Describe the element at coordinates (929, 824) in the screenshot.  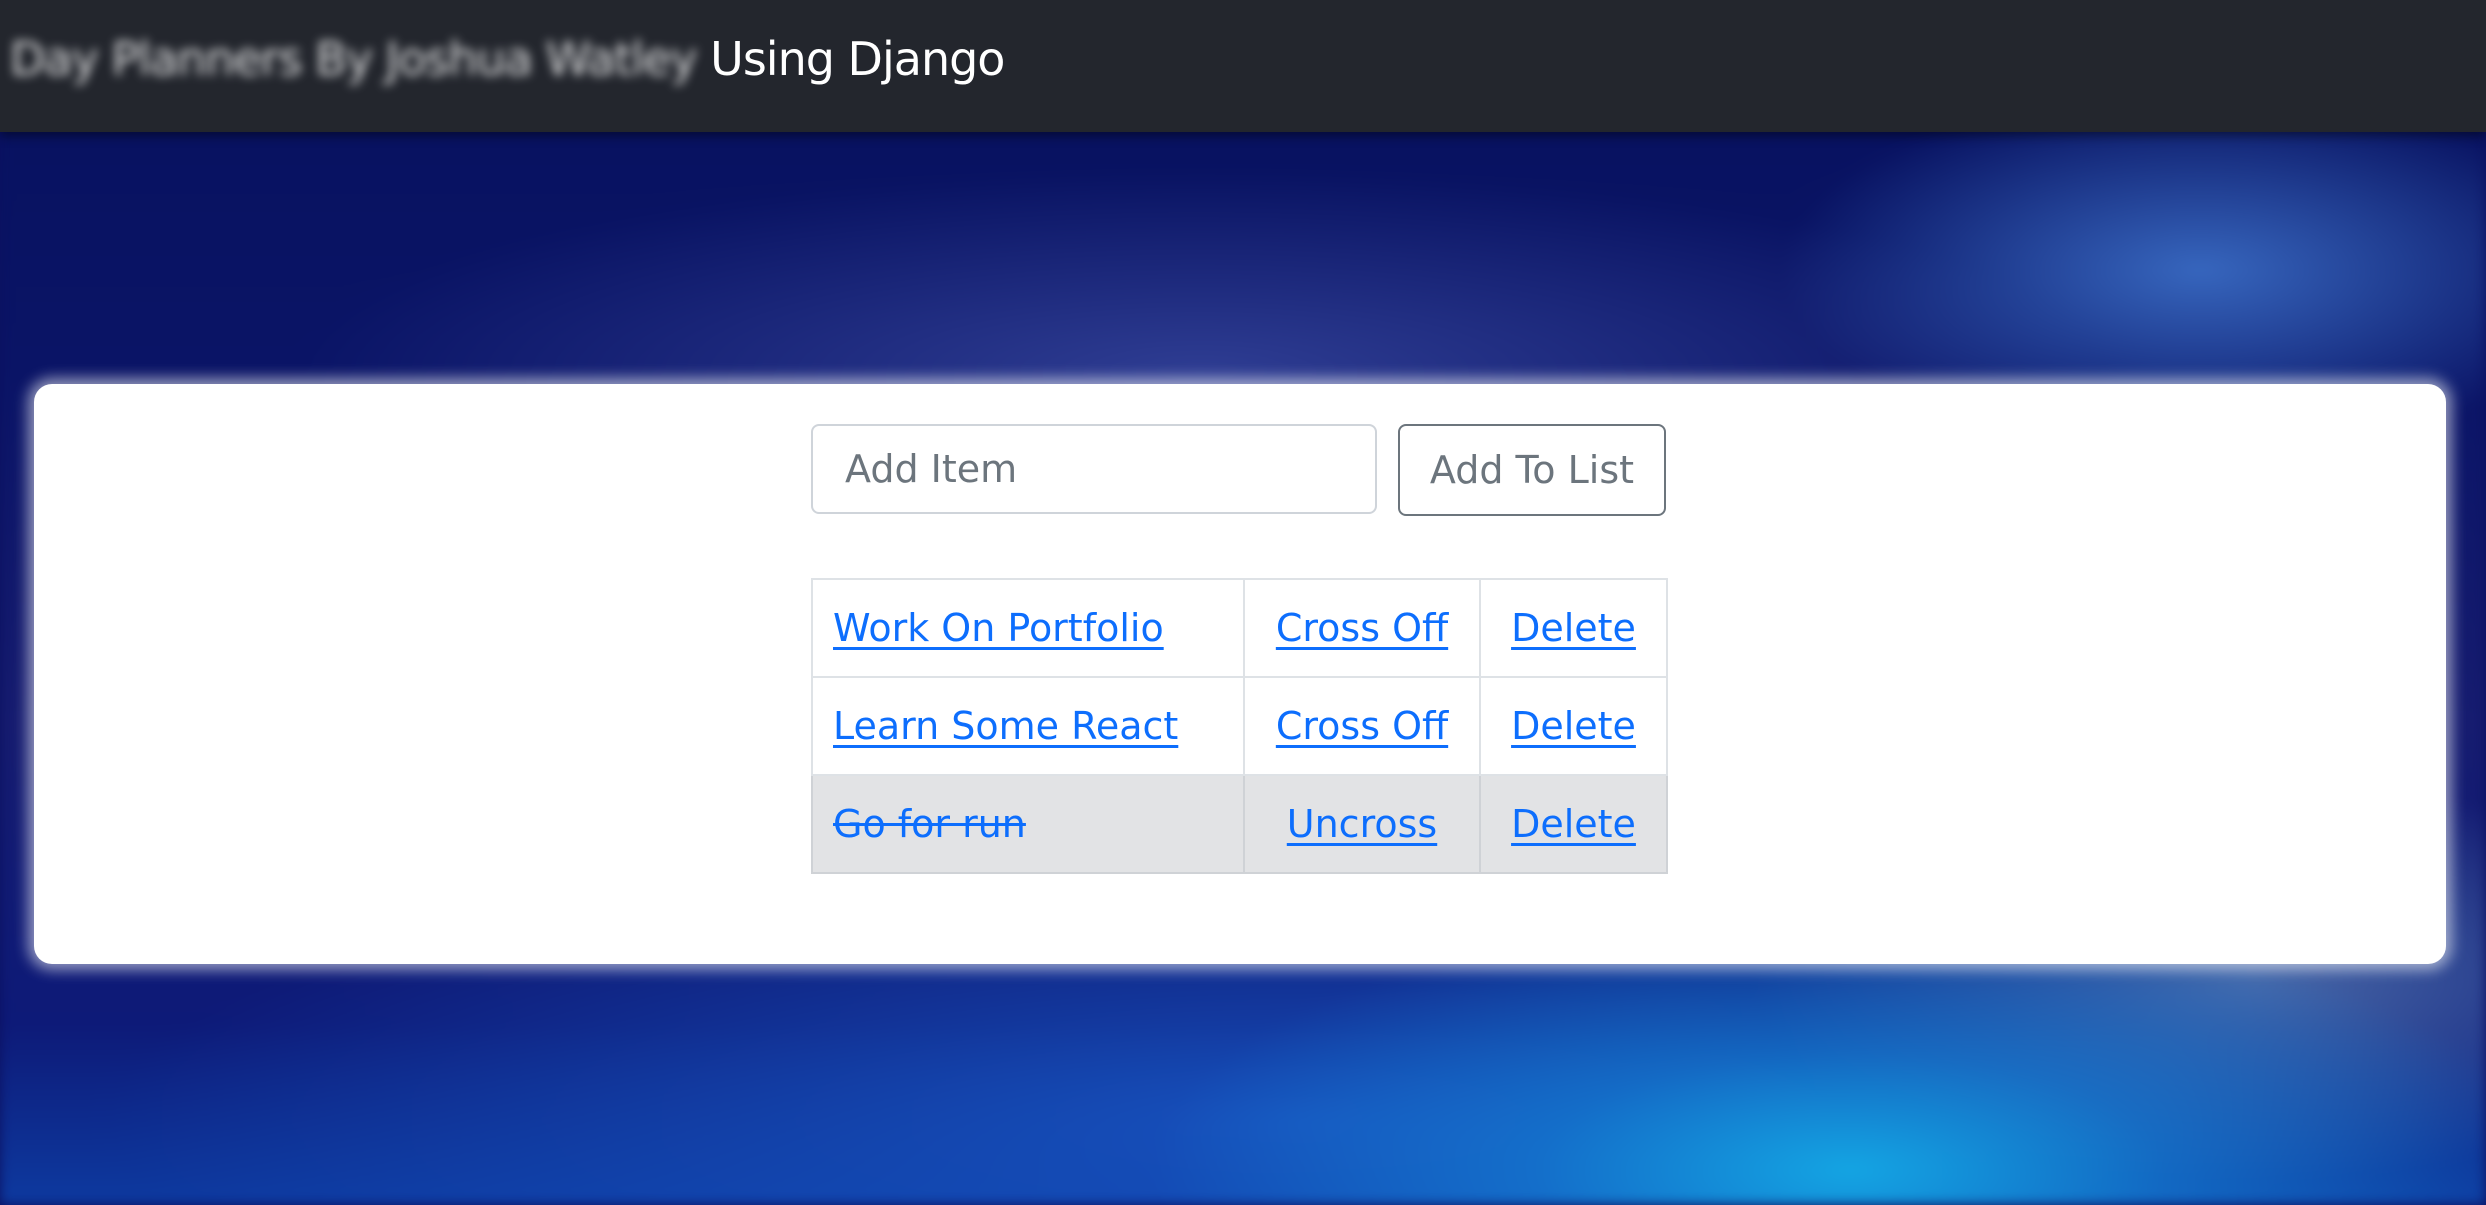
I see `todo-item-link-completed: Go for run` at that location.